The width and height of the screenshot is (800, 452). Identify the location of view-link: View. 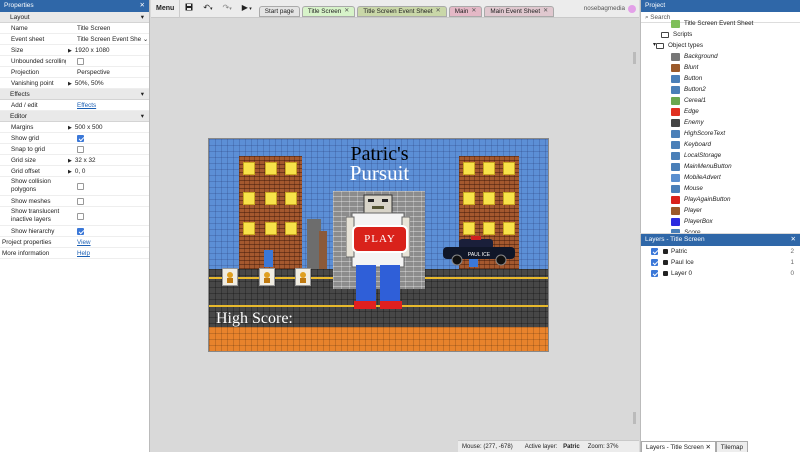
(84, 242).